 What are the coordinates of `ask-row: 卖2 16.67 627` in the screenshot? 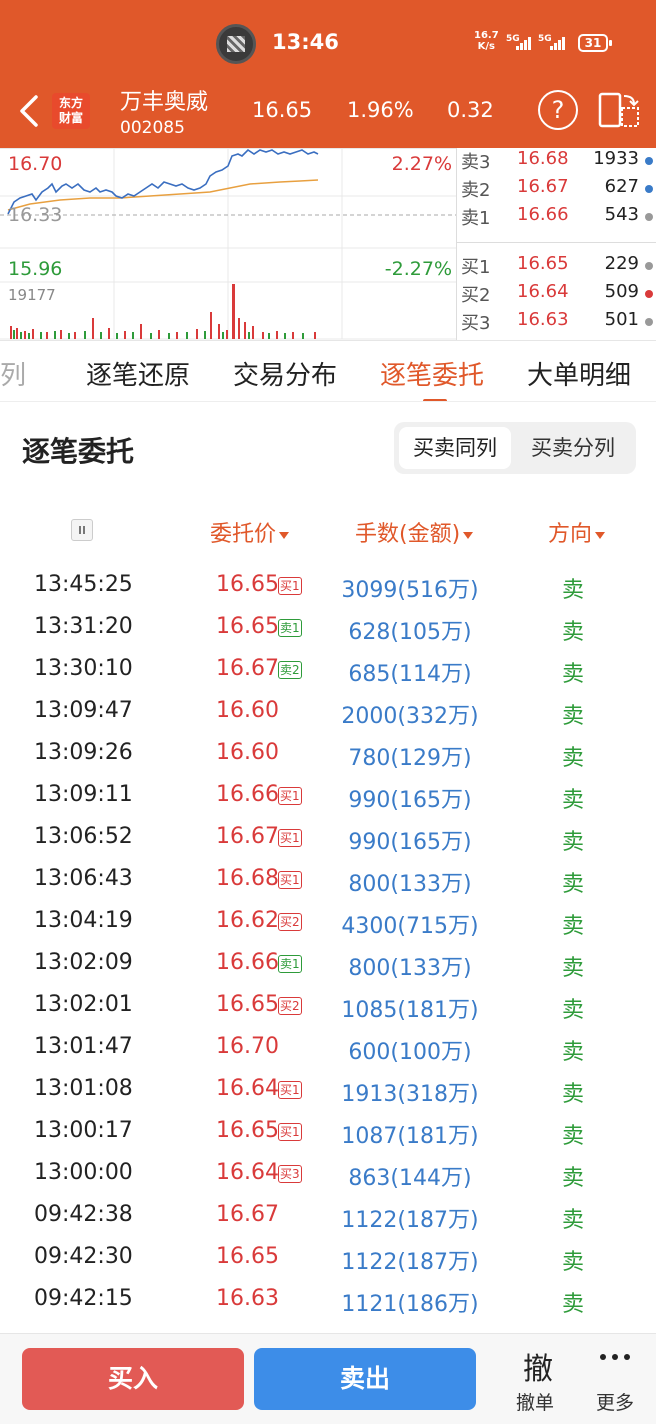 It's located at (556, 190).